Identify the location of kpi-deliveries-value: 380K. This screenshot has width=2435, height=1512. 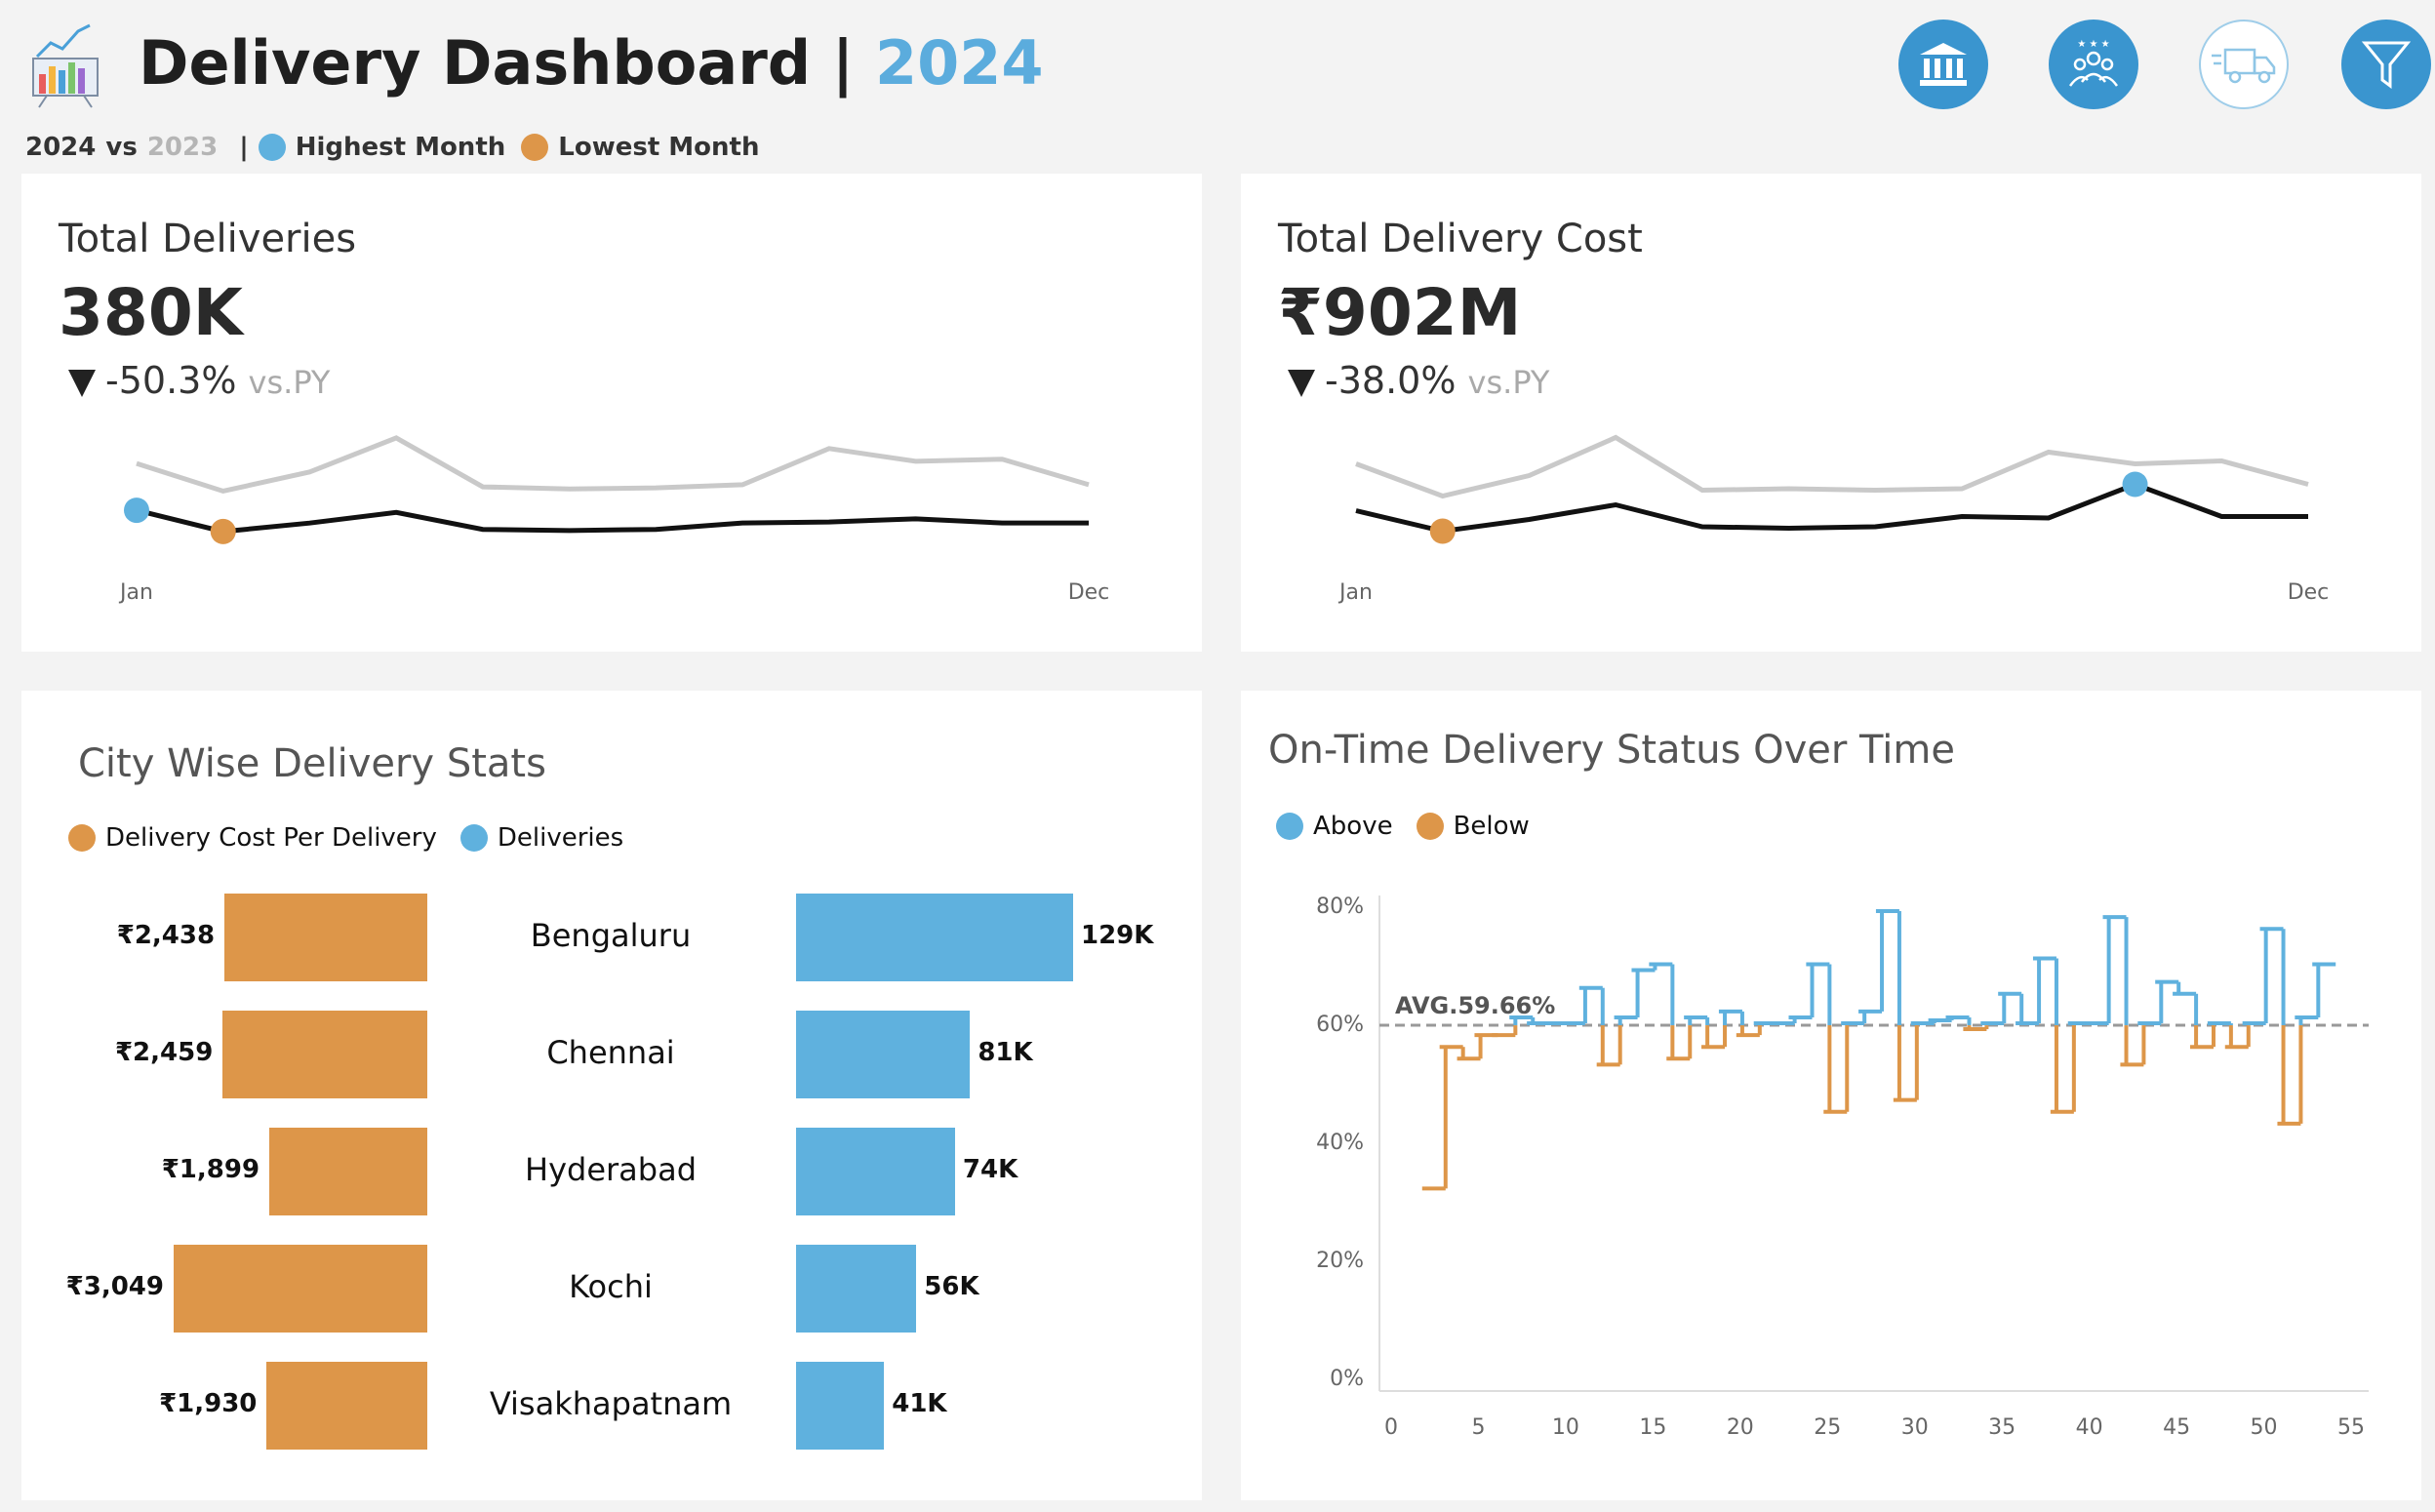
(151, 312).